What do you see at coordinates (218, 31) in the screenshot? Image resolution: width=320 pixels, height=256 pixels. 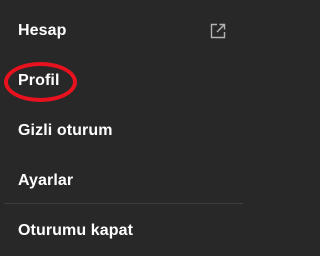 I see `external-link-icon` at bounding box center [218, 31].